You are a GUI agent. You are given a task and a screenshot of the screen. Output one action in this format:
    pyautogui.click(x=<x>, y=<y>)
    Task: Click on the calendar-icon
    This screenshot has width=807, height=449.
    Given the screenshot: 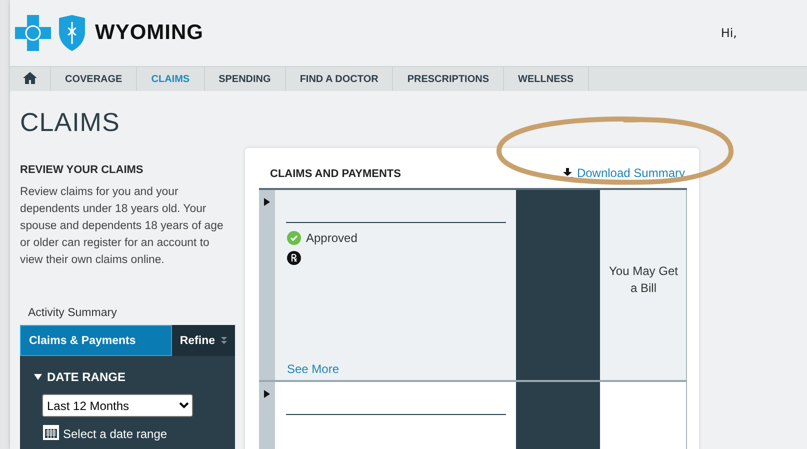 What is the action you would take?
    pyautogui.click(x=51, y=432)
    